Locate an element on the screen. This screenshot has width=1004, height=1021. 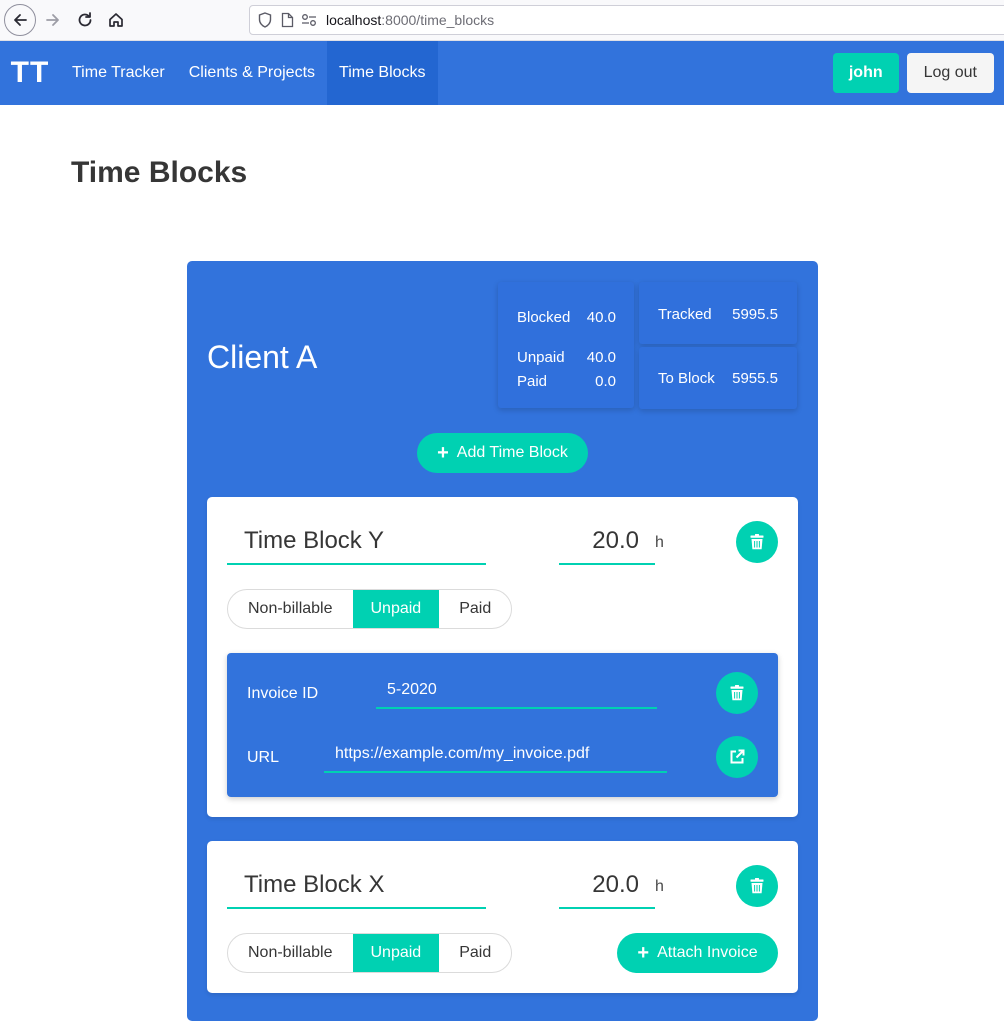
stats-to-block-box: To Block 5955.5 is located at coordinates (718, 378).